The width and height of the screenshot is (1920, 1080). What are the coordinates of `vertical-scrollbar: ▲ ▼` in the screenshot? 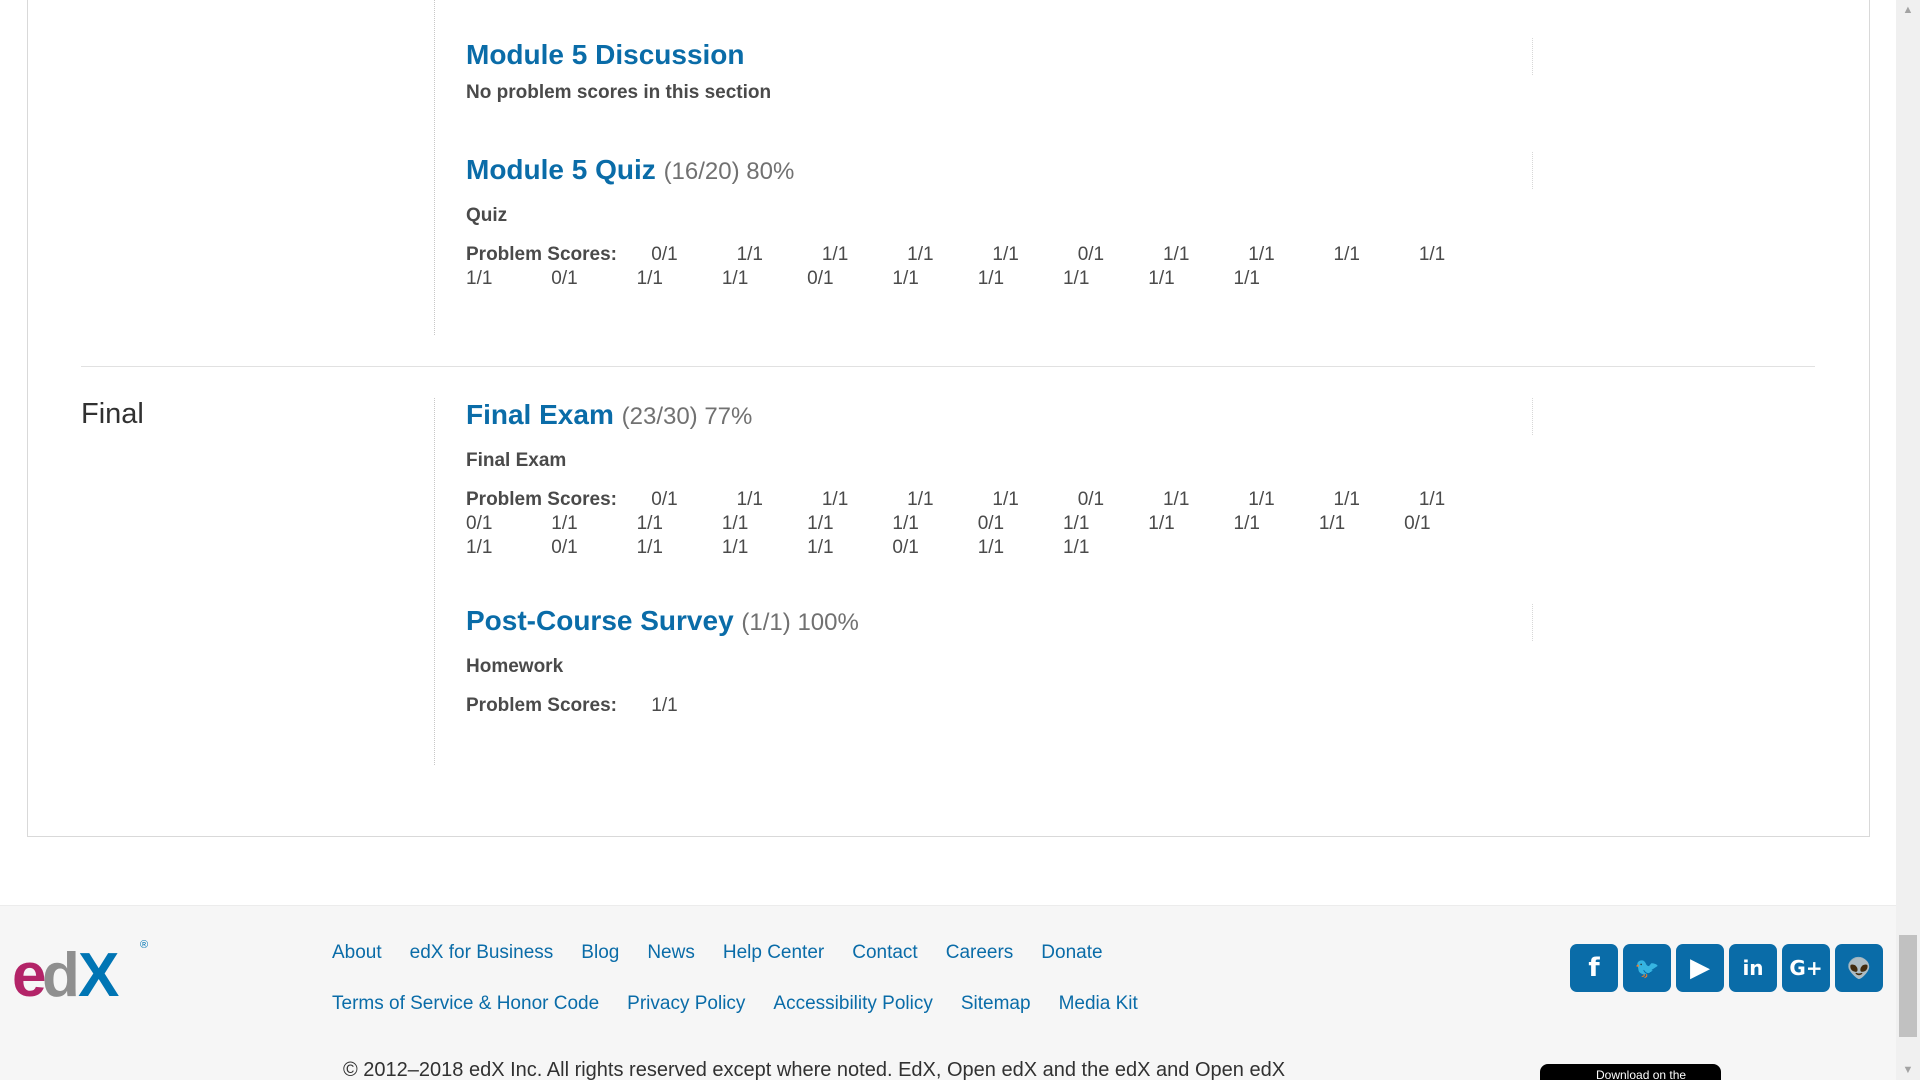 It's located at (1908, 540).